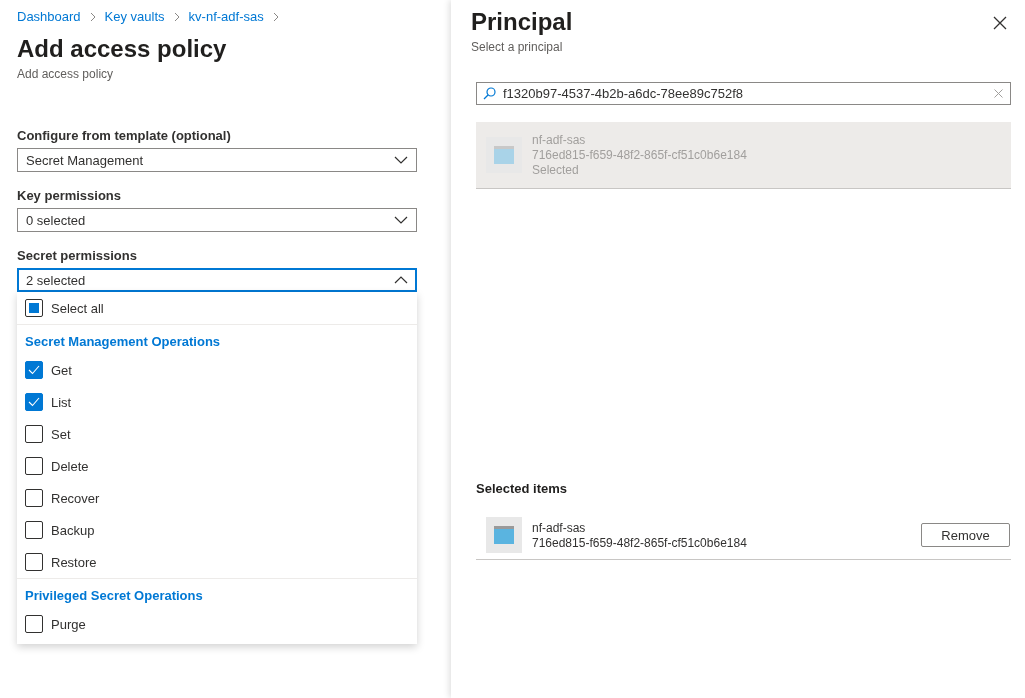 This screenshot has height=698, width=1025. Describe the element at coordinates (77, 308) in the screenshot. I see `option-label: Select all` at that location.